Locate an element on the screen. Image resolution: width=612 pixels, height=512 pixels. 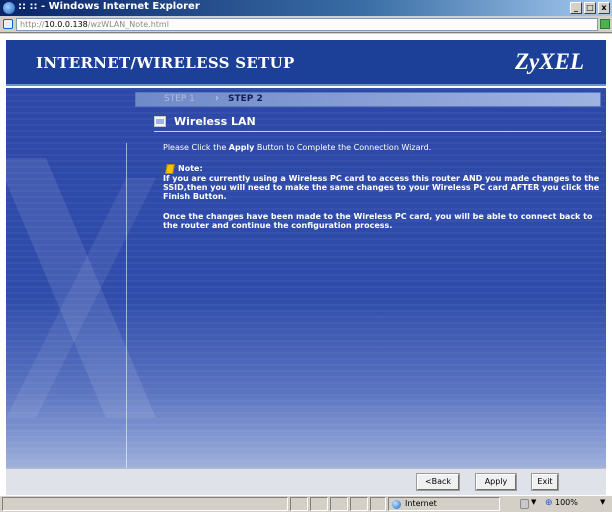
status-text-pane is located at coordinates (145, 504).